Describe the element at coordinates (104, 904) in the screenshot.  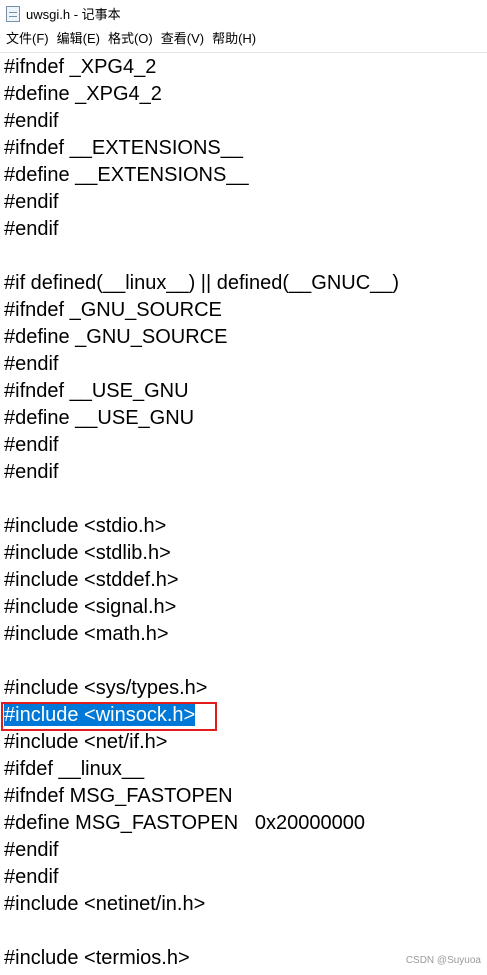
I see `code-line: #include <netinet/in.h>` at that location.